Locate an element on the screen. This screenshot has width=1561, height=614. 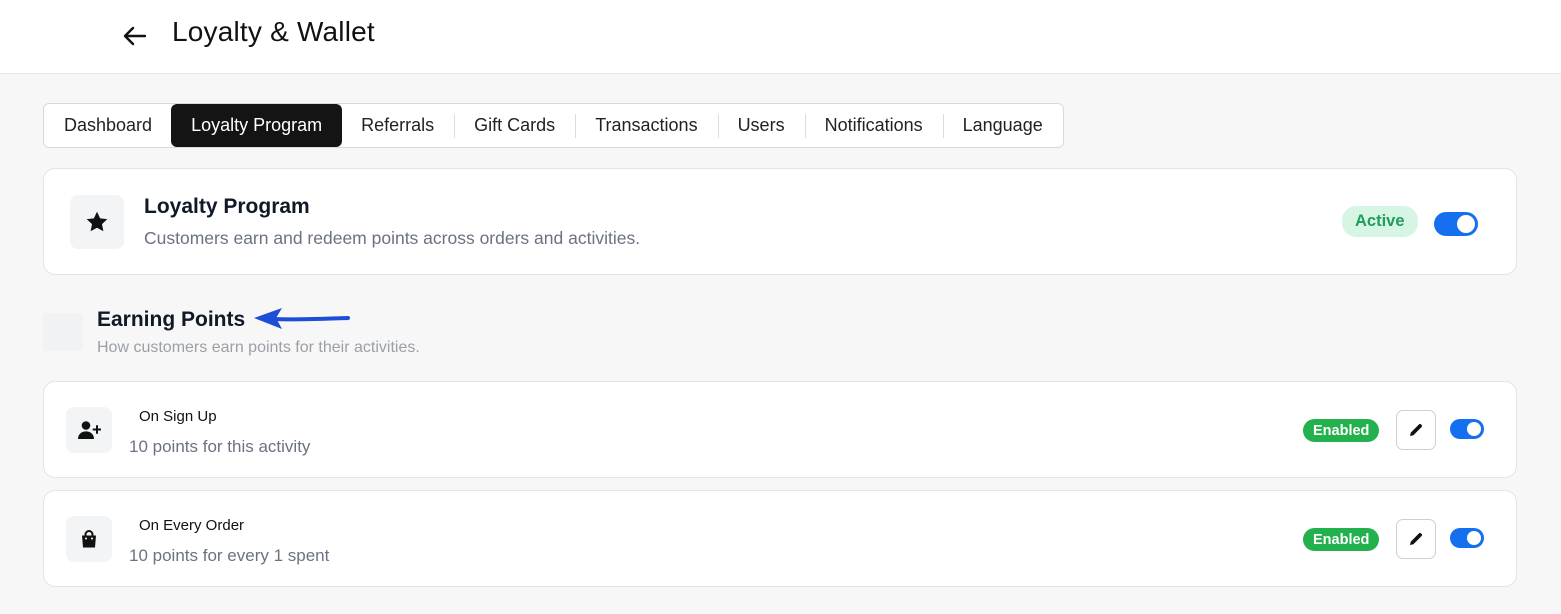
user-plus-icon is located at coordinates (89, 430).